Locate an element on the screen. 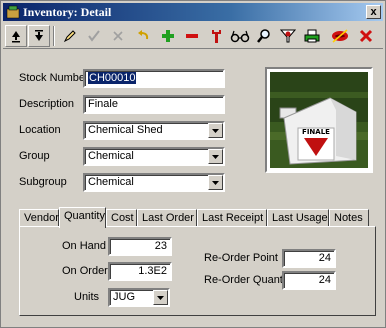  units-dropdown-button is located at coordinates (160, 297).